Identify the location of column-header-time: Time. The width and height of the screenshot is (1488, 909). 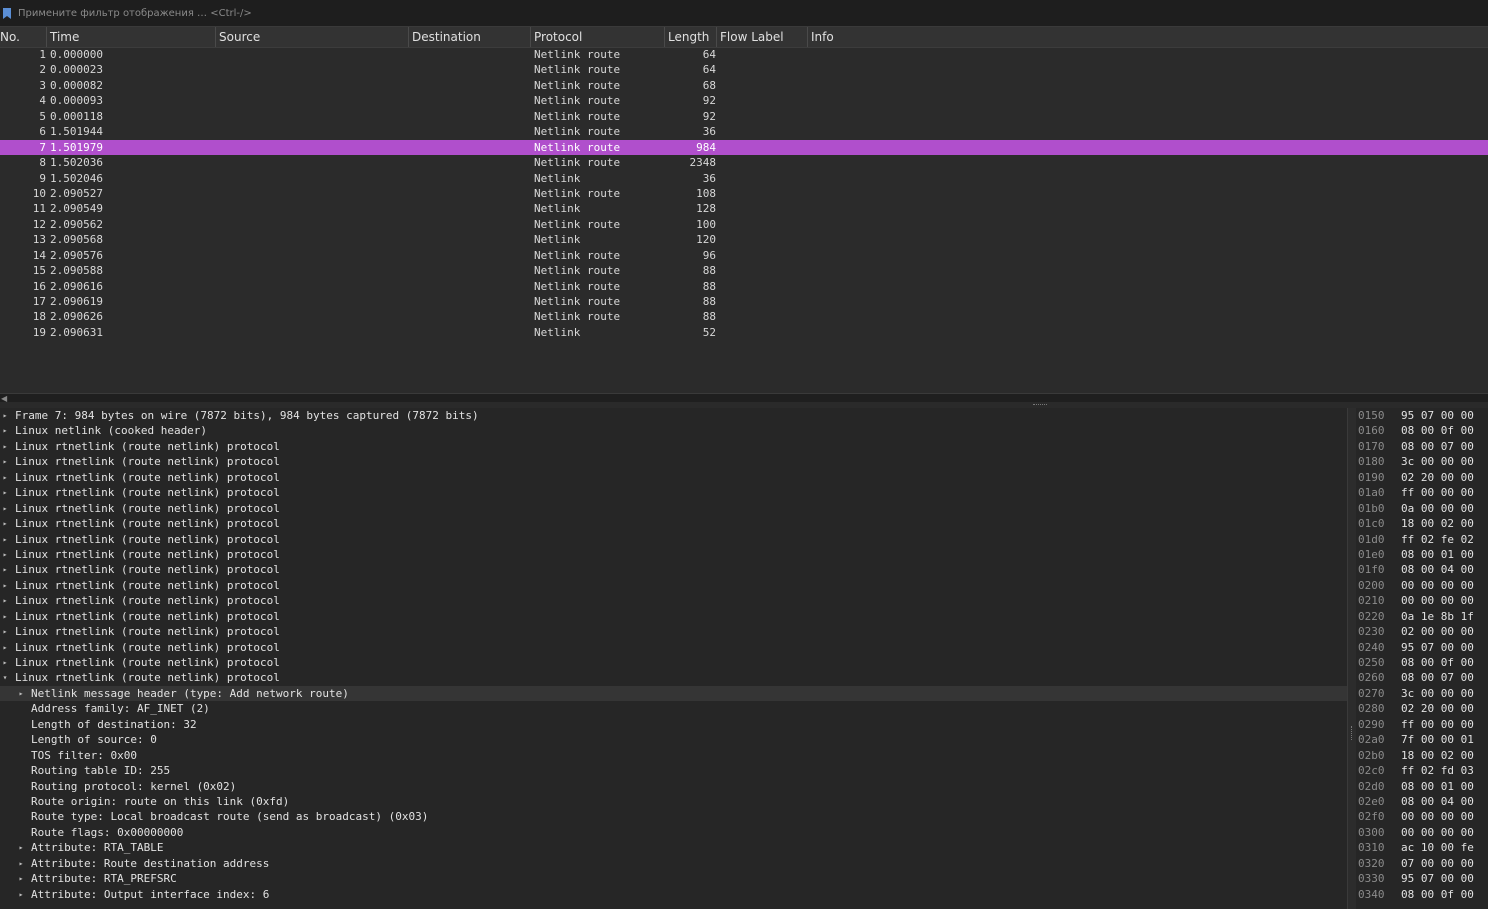
(131, 37).